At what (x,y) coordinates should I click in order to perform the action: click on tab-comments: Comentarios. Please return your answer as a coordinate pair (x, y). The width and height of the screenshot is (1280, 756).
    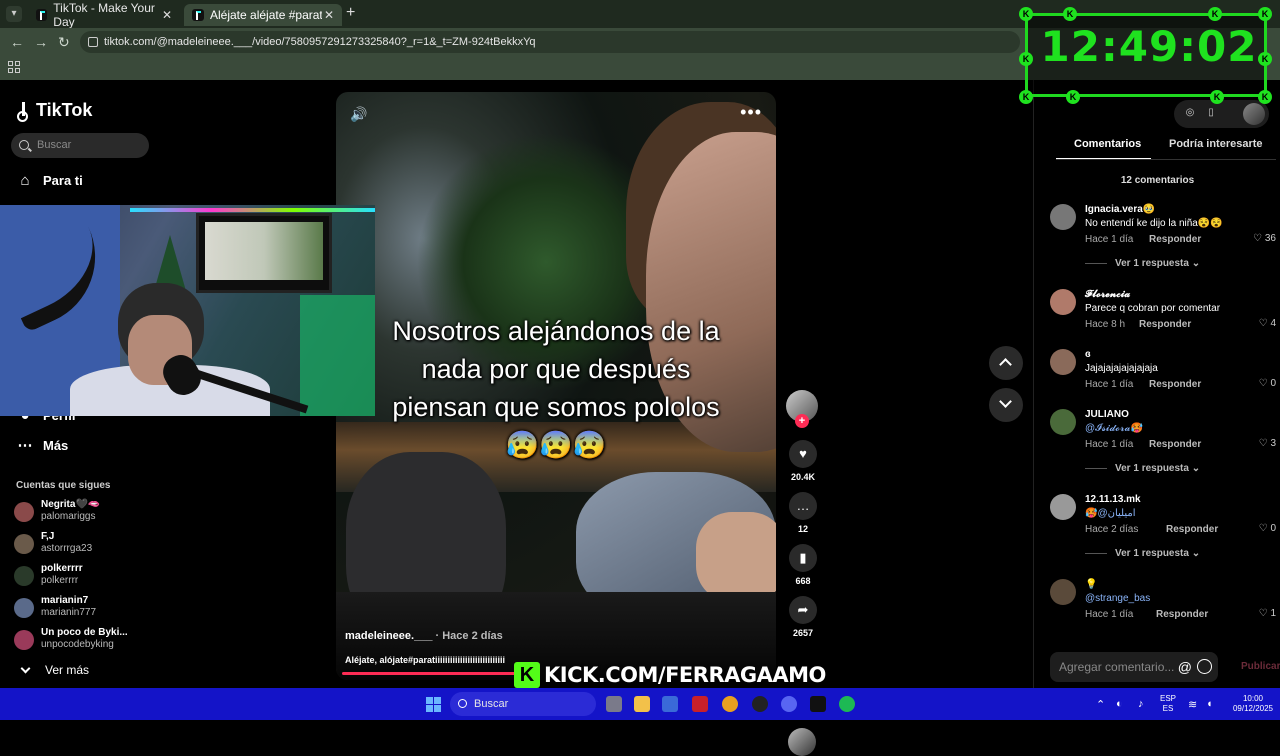
    Looking at the image, I should click on (1107, 144).